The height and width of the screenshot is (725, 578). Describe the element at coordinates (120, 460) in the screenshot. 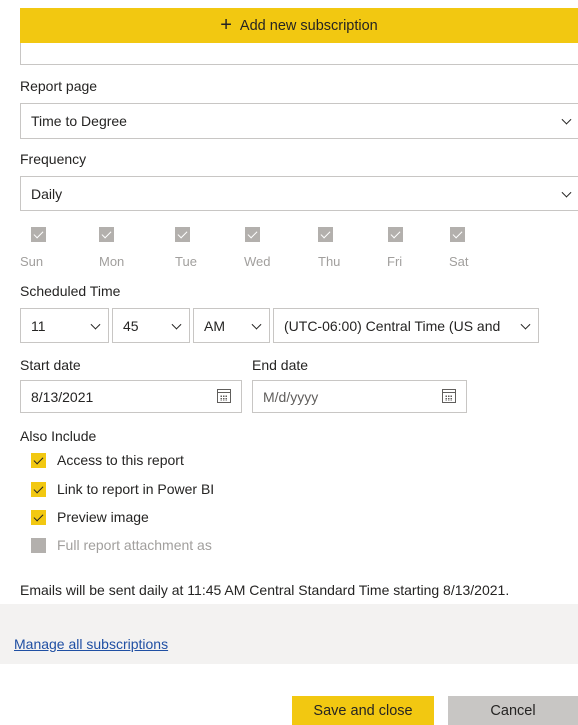

I see `access-report-label: Access to this report` at that location.